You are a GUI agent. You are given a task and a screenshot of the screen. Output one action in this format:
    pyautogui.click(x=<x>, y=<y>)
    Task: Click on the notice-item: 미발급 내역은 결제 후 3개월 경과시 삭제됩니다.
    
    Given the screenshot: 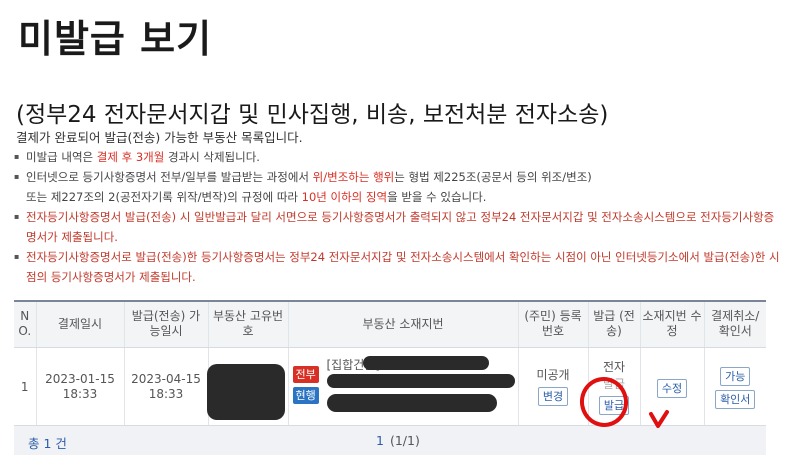 What is the action you would take?
    pyautogui.click(x=398, y=157)
    